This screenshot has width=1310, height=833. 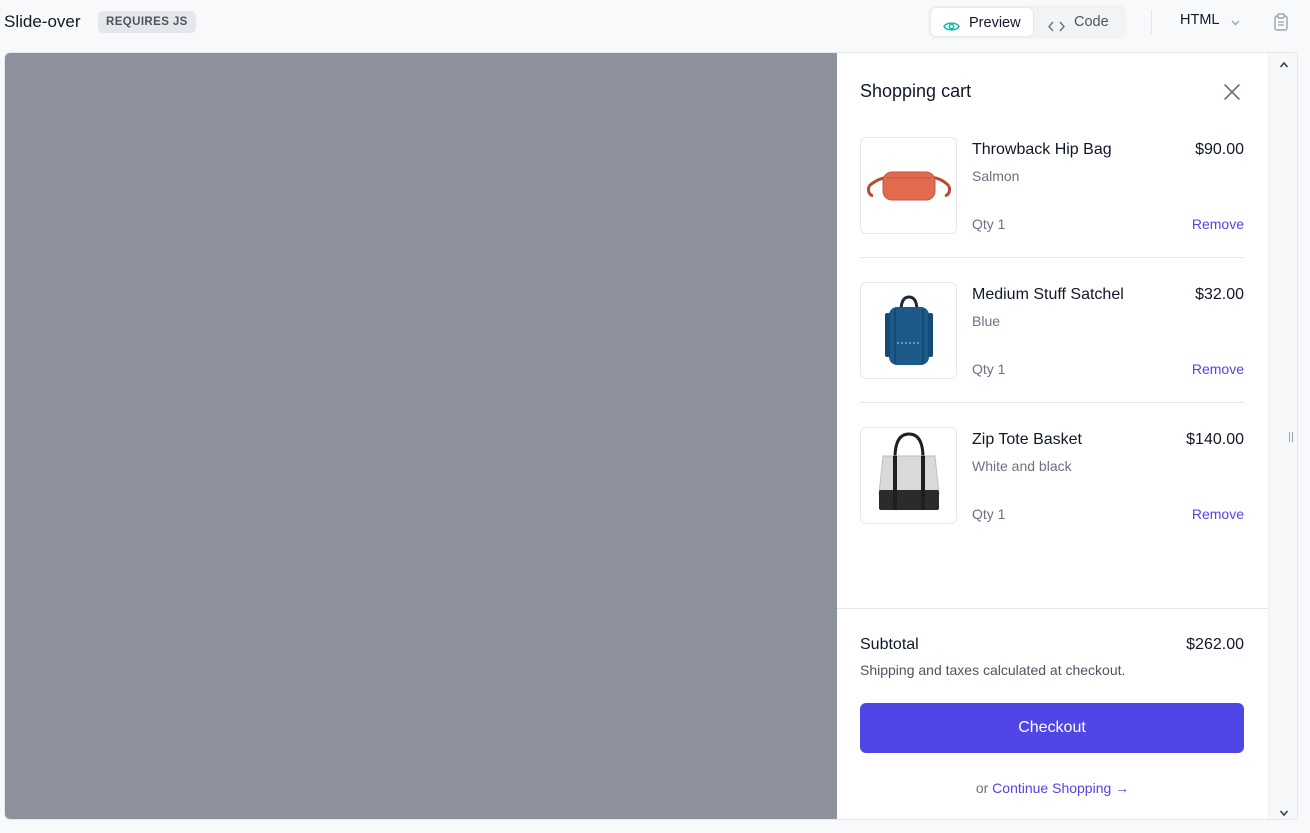 What do you see at coordinates (1042, 149) in the screenshot?
I see `item-name: Throwback Hip Bag` at bounding box center [1042, 149].